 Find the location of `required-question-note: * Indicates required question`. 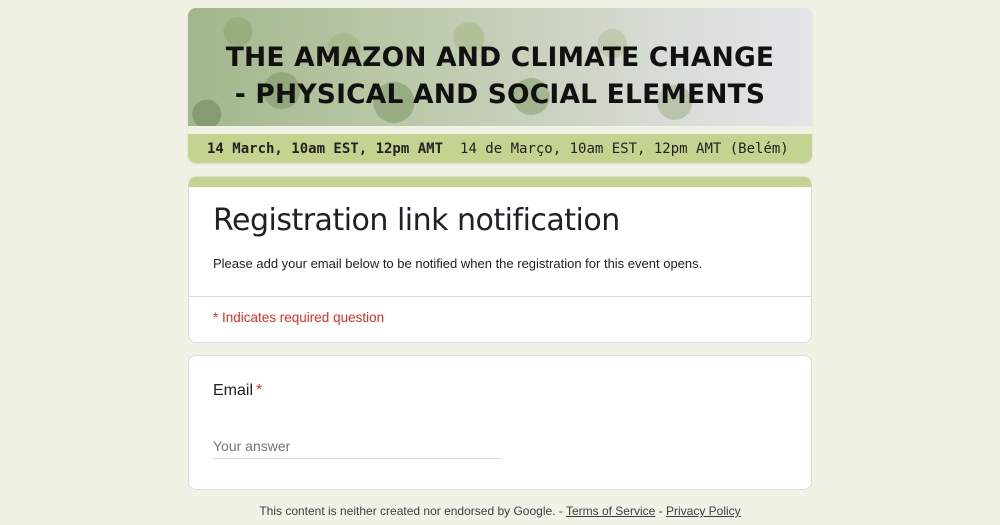

required-question-note: * Indicates required question is located at coordinates (299, 317).